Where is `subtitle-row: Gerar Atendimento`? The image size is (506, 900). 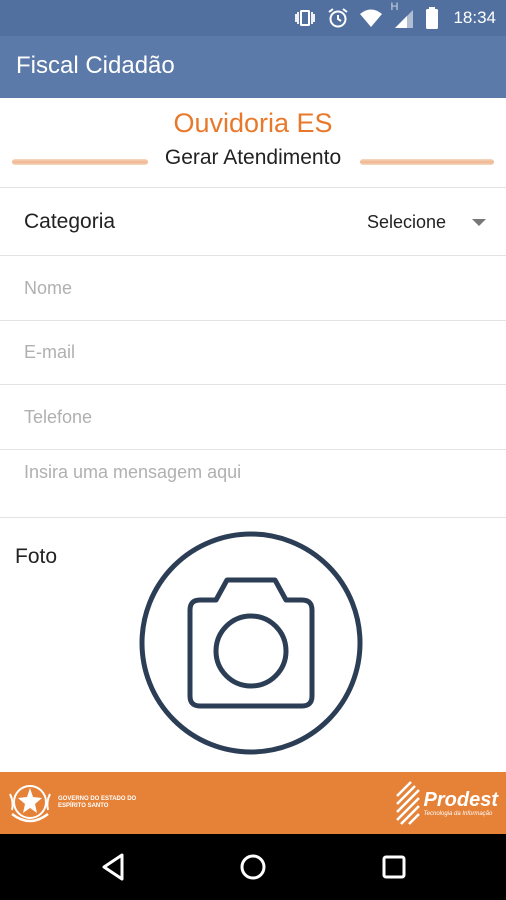 subtitle-row: Gerar Atendimento is located at coordinates (253, 160).